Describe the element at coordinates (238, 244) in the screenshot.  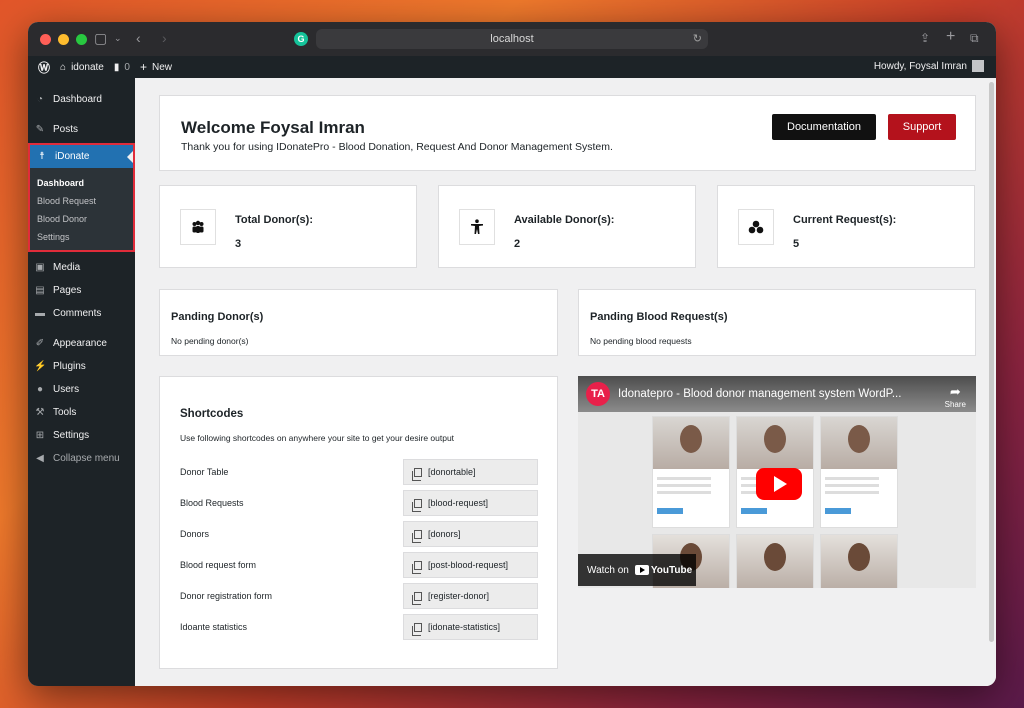
I see `stat-value: 3` at that location.